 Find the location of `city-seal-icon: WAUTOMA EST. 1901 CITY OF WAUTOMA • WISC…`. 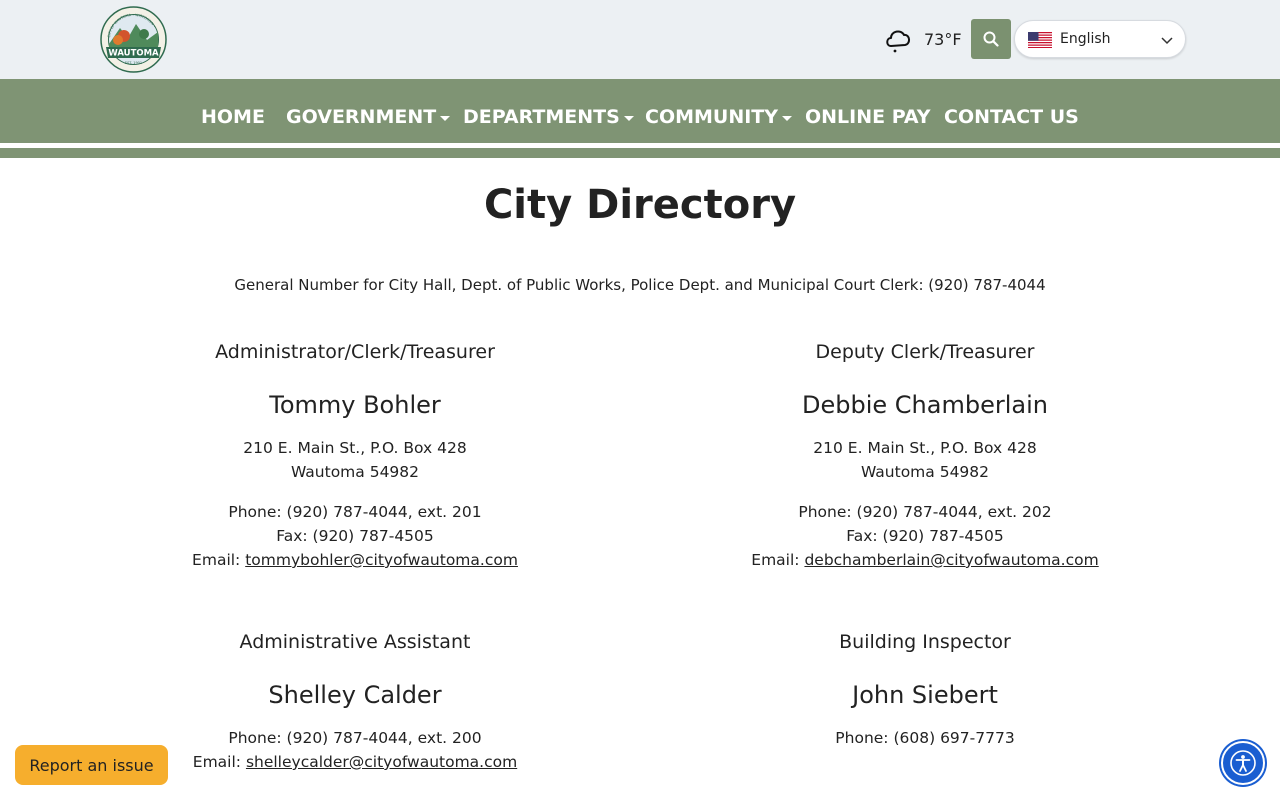

city-seal-icon: WAUTOMA EST. 1901 CITY OF WAUTOMA • WISC… is located at coordinates (133, 39).